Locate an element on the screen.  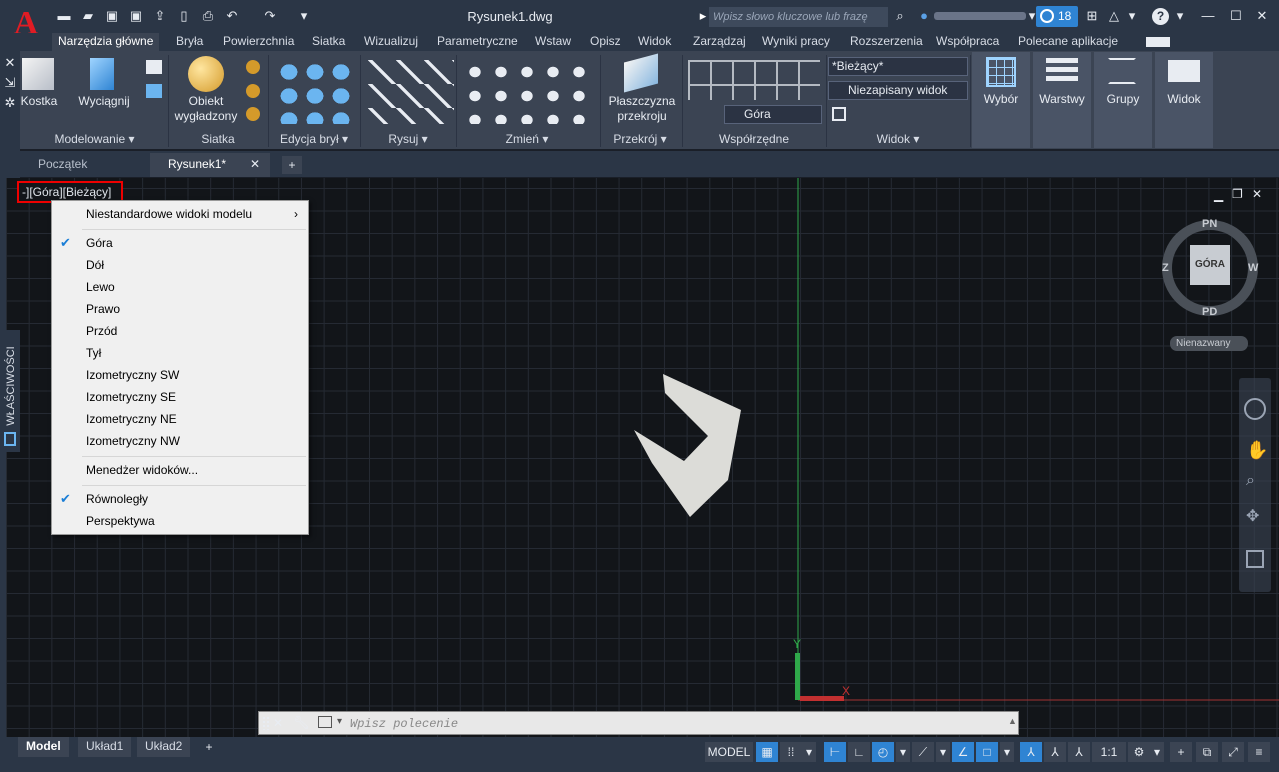
user-icon: ● is located at coordinates (924, 16).